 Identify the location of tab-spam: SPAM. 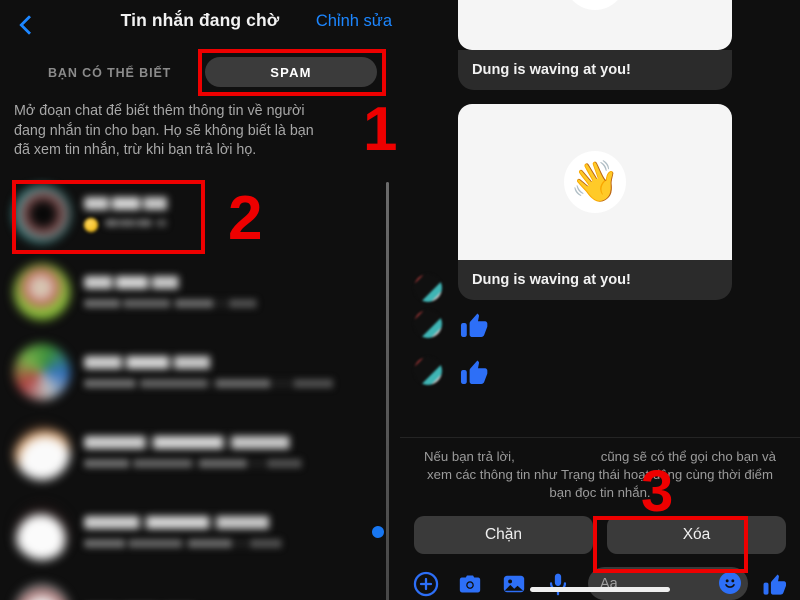
(291, 72).